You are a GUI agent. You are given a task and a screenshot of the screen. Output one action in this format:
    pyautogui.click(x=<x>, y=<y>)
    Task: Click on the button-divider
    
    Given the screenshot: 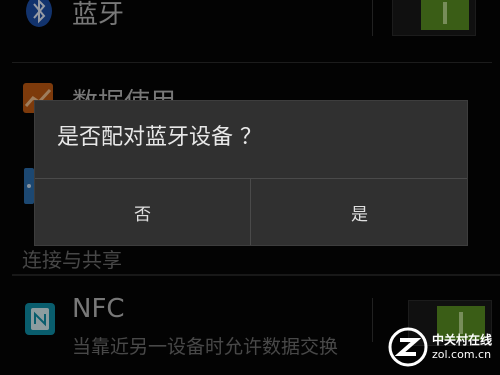 What is the action you would take?
    pyautogui.click(x=250, y=212)
    